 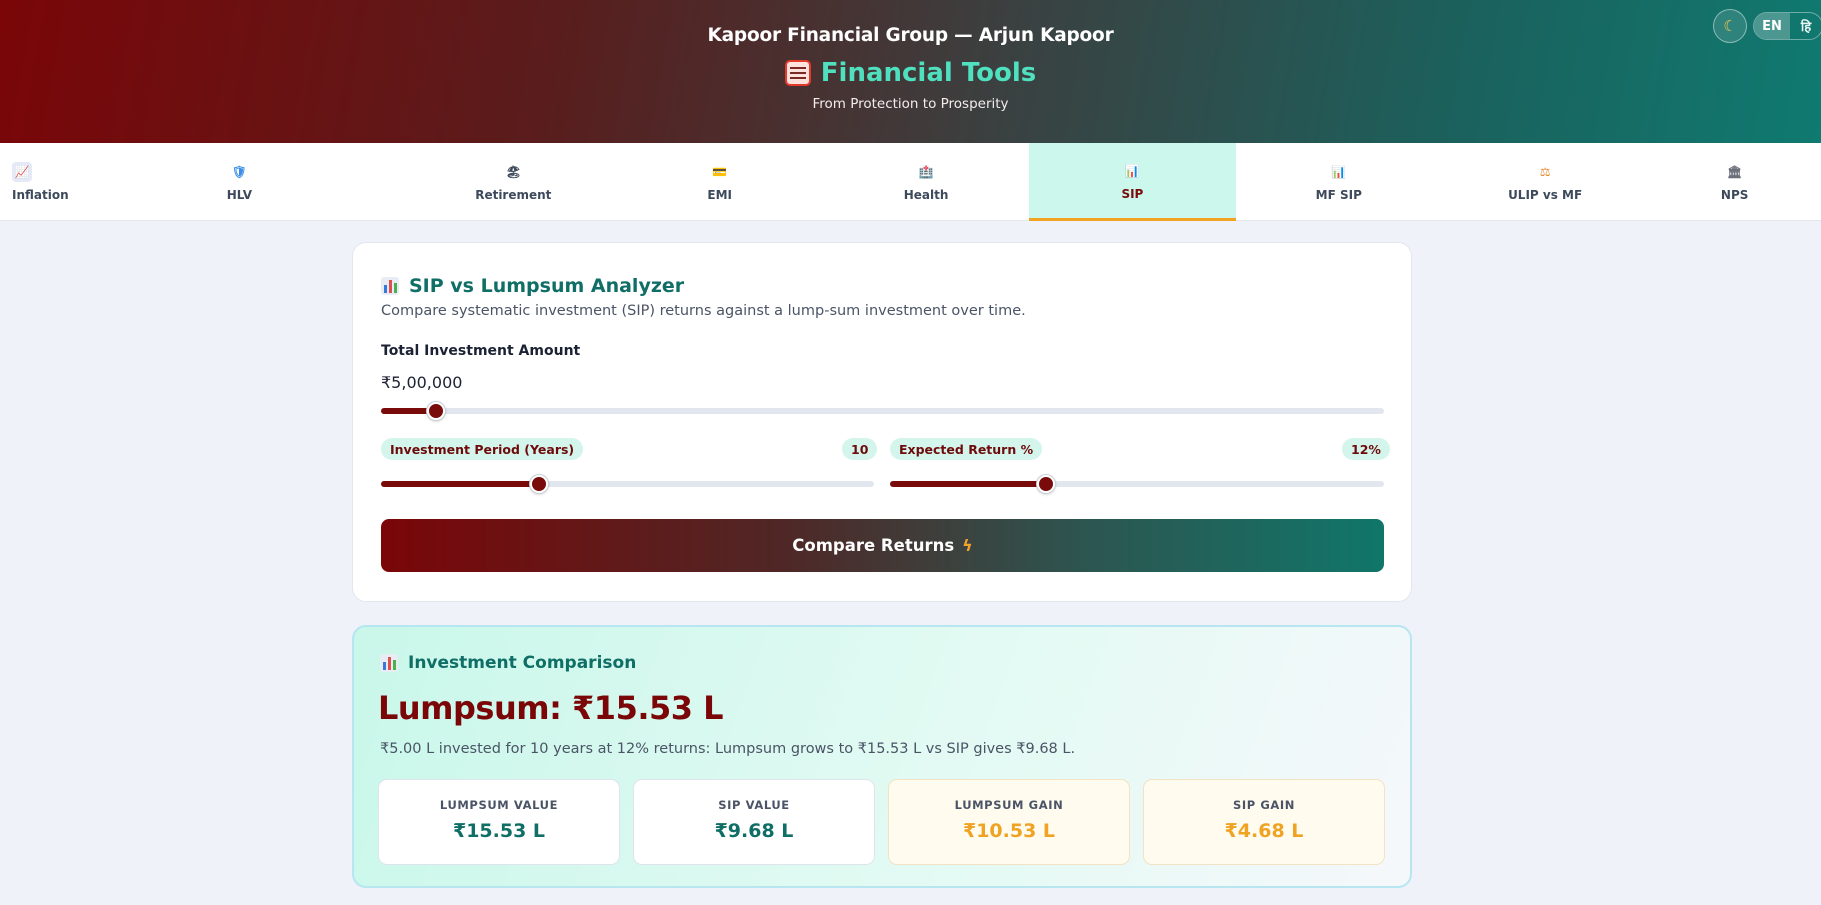 What do you see at coordinates (499, 831) in the screenshot?
I see `metric-value: ₹15.53 L` at bounding box center [499, 831].